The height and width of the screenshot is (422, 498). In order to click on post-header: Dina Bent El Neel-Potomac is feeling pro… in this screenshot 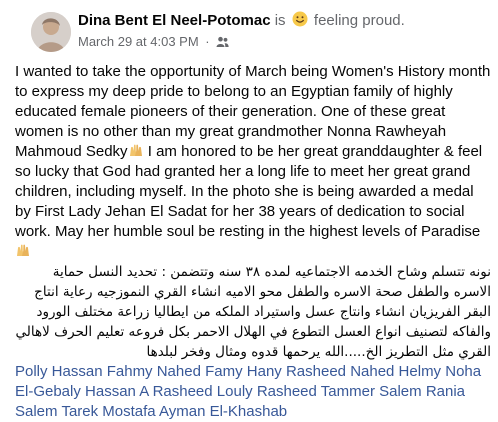, I will do `click(252, 30)`.